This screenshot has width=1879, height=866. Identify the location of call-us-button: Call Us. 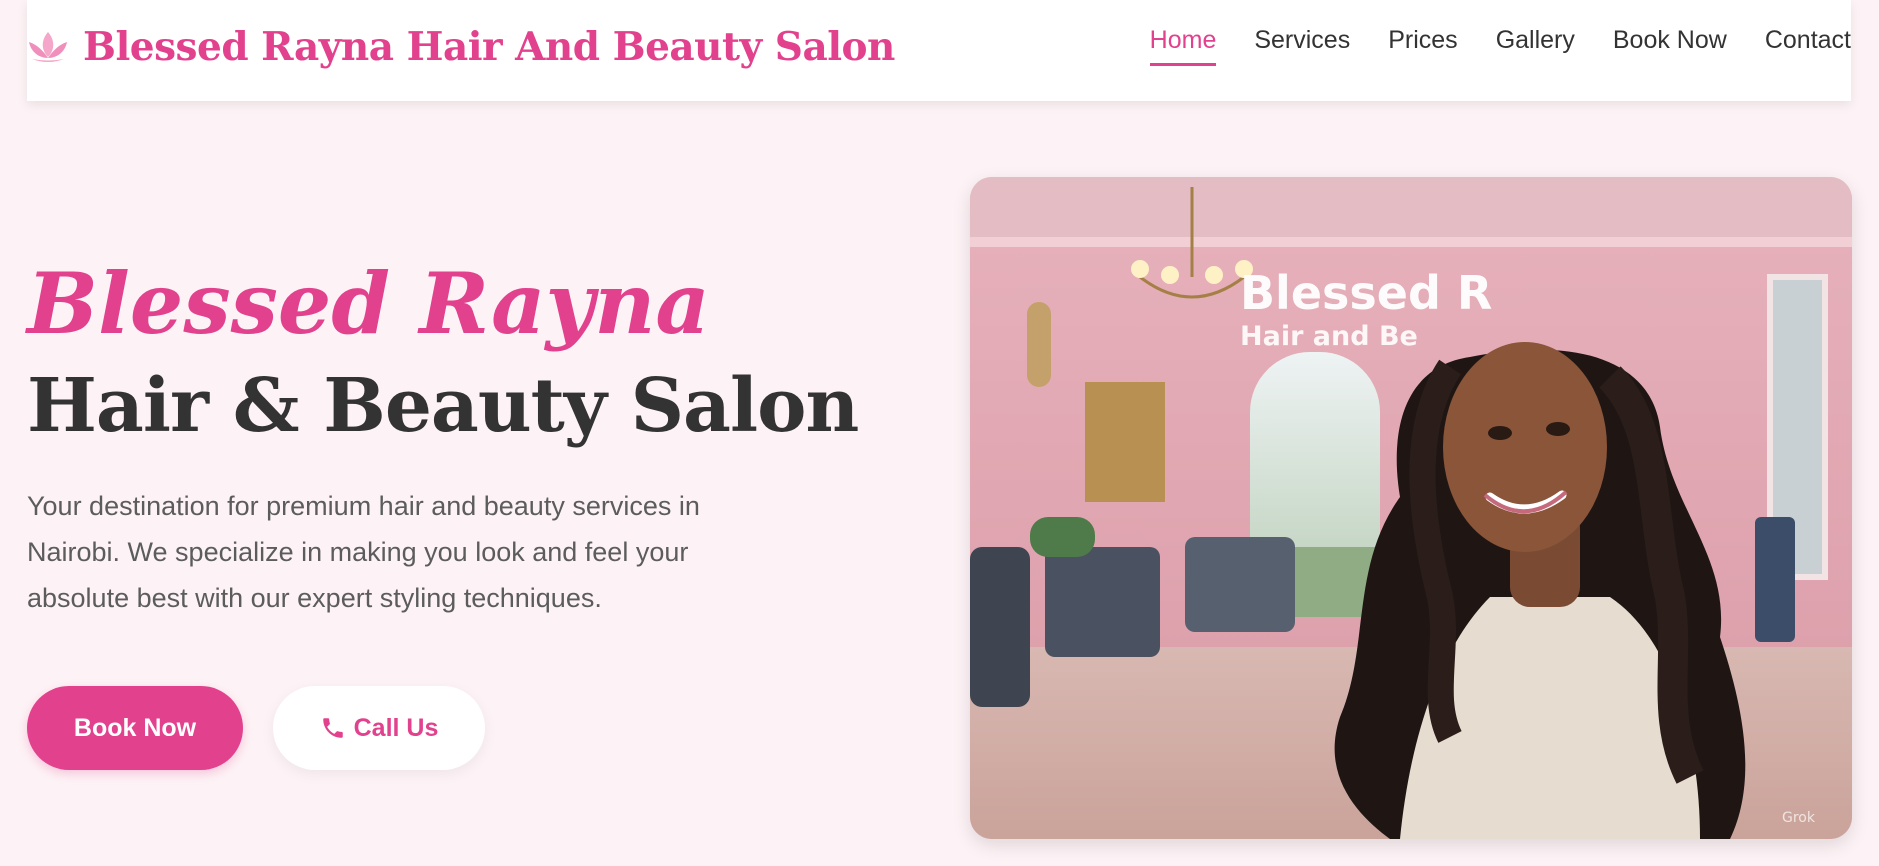
(379, 728).